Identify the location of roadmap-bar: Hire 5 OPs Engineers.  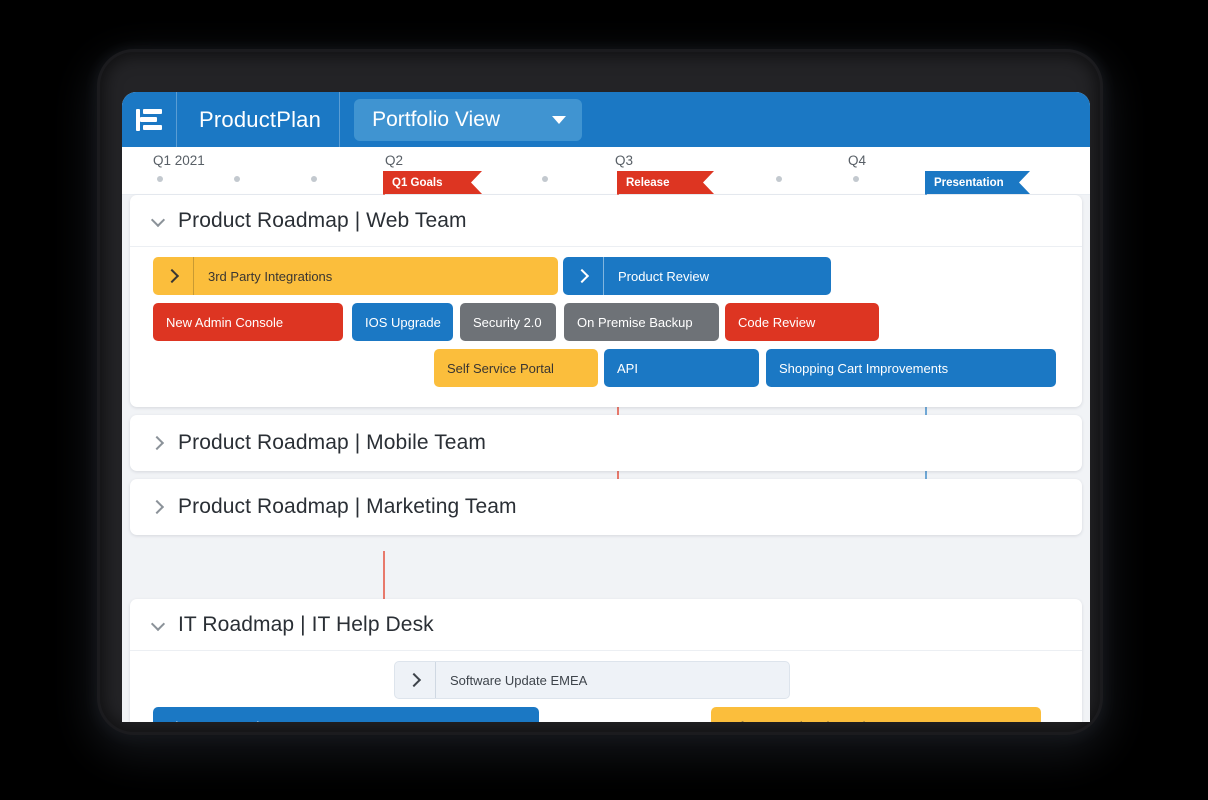
(346, 714).